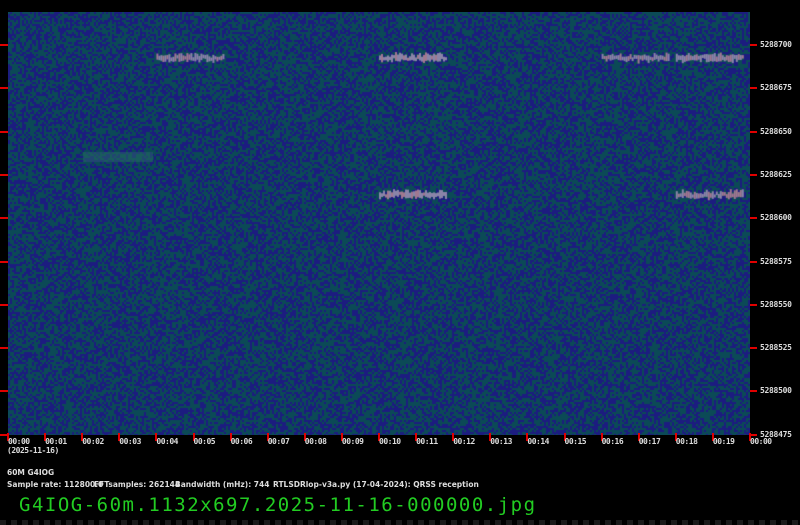 This screenshot has height=525, width=800. What do you see at coordinates (390, 441) in the screenshot?
I see `x-tick-label: 00:10` at bounding box center [390, 441].